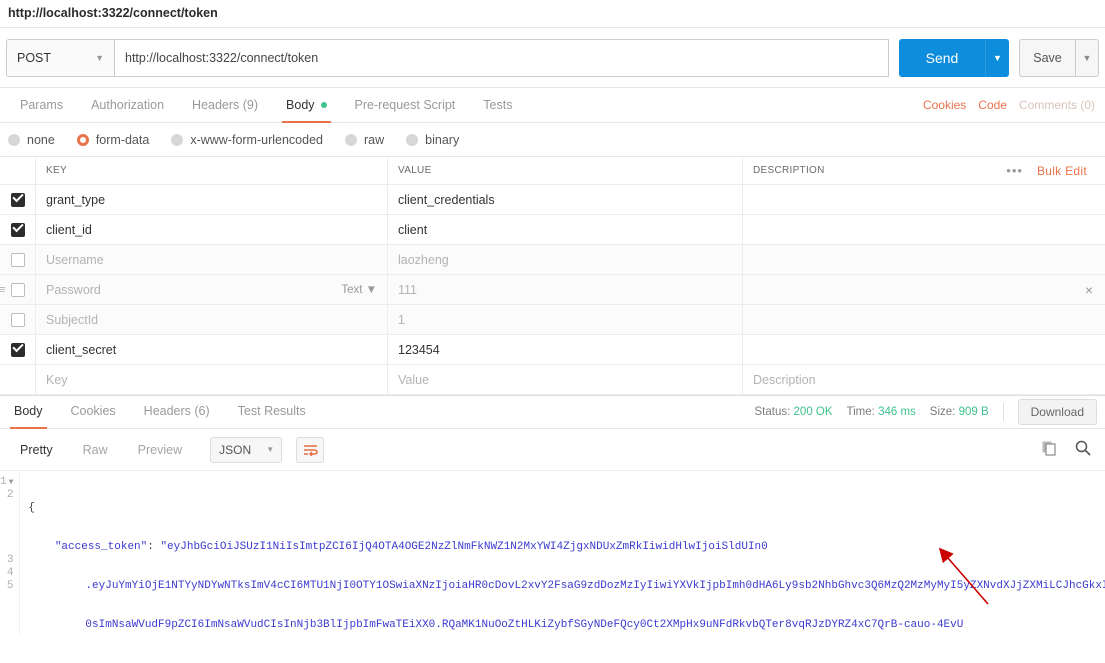 The width and height of the screenshot is (1105, 663). I want to click on body-type-form-data: form-data, so click(118, 140).